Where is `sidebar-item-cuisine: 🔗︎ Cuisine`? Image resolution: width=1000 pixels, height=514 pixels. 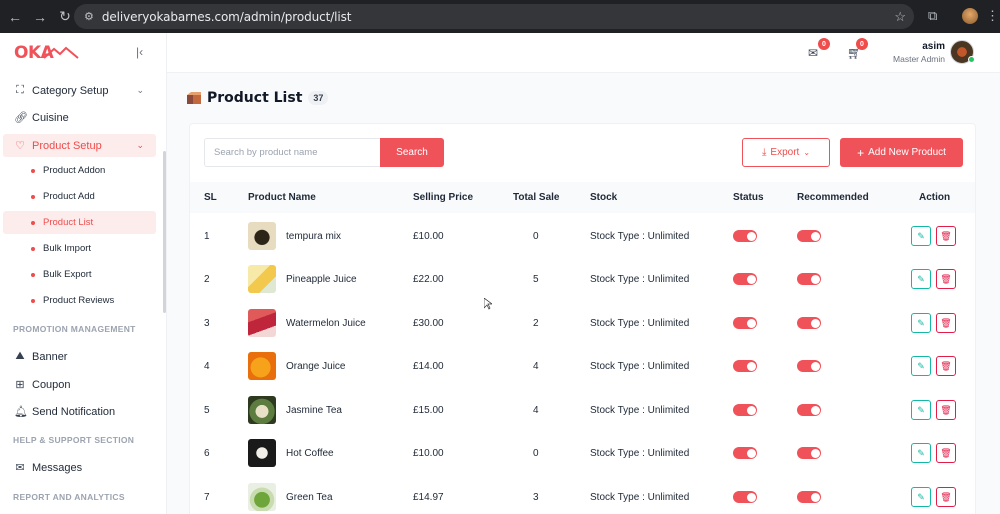
sidebar-item-cuisine: 🔗︎ Cuisine is located at coordinates (79, 117).